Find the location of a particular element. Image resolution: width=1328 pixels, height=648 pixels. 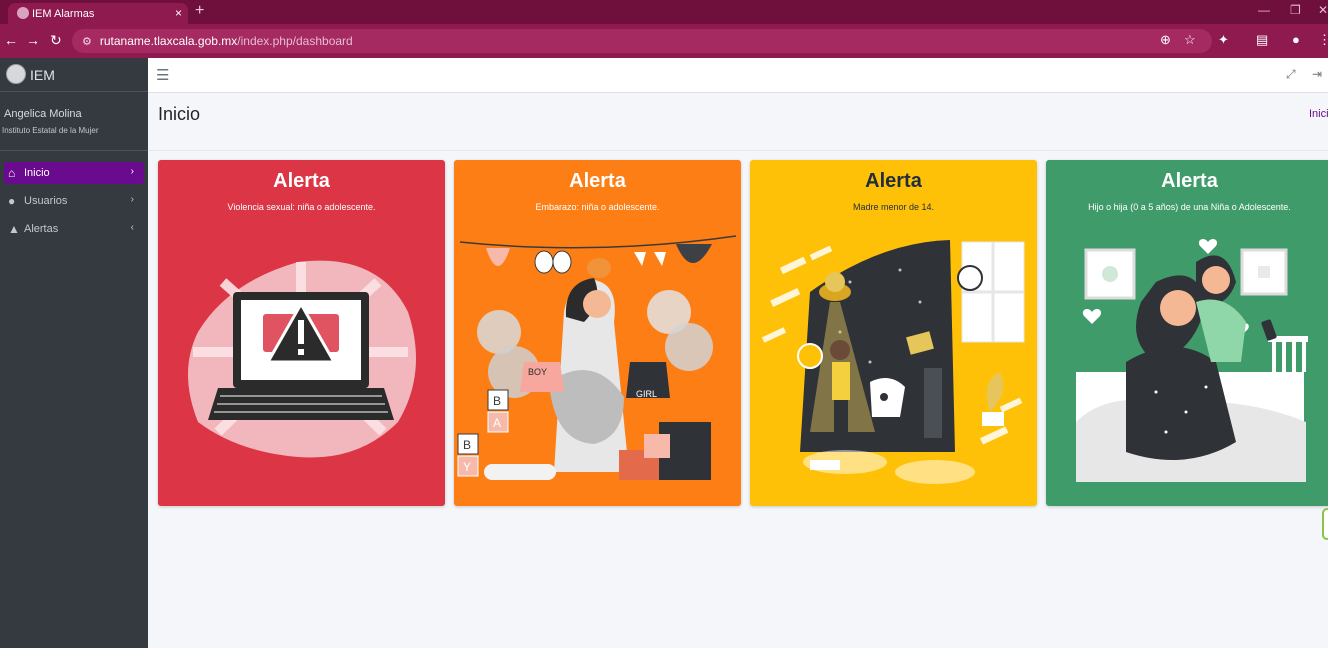

user-name: Angelica Molina is located at coordinates (43, 114).